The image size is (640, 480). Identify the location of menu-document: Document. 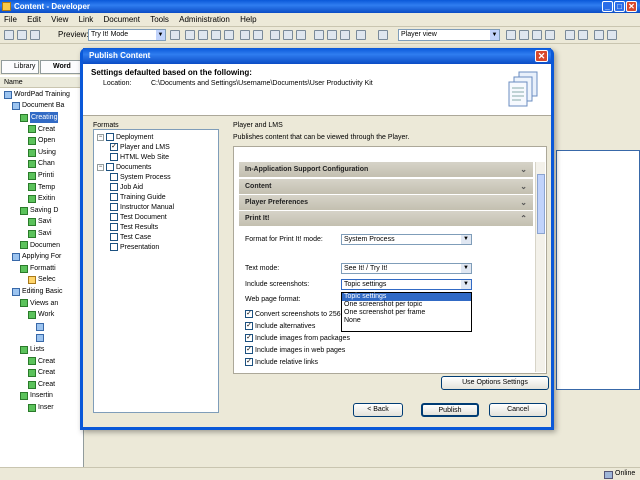
(122, 20).